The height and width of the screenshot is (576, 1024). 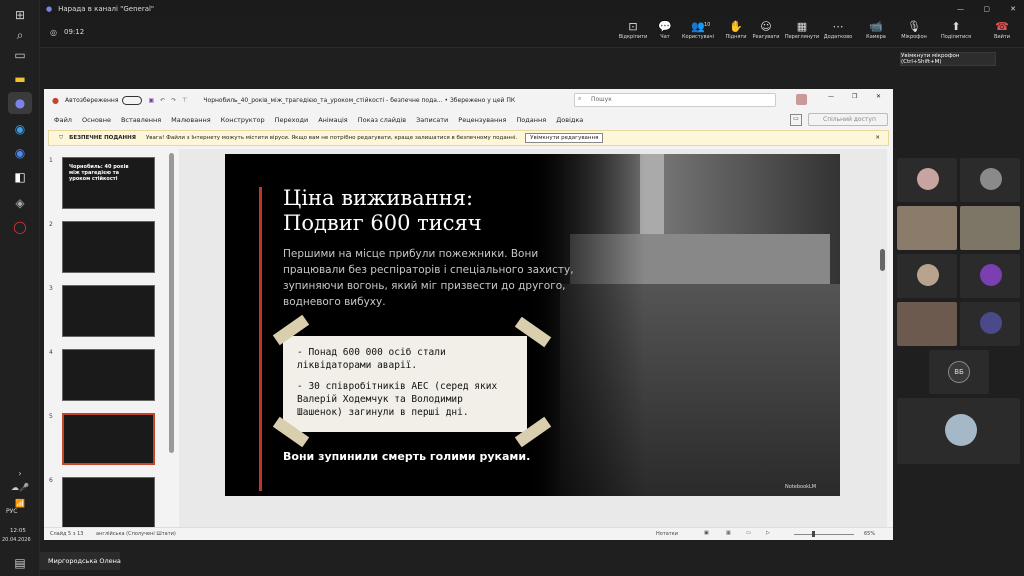 I want to click on notes-button: Нотатки, so click(x=667, y=534).